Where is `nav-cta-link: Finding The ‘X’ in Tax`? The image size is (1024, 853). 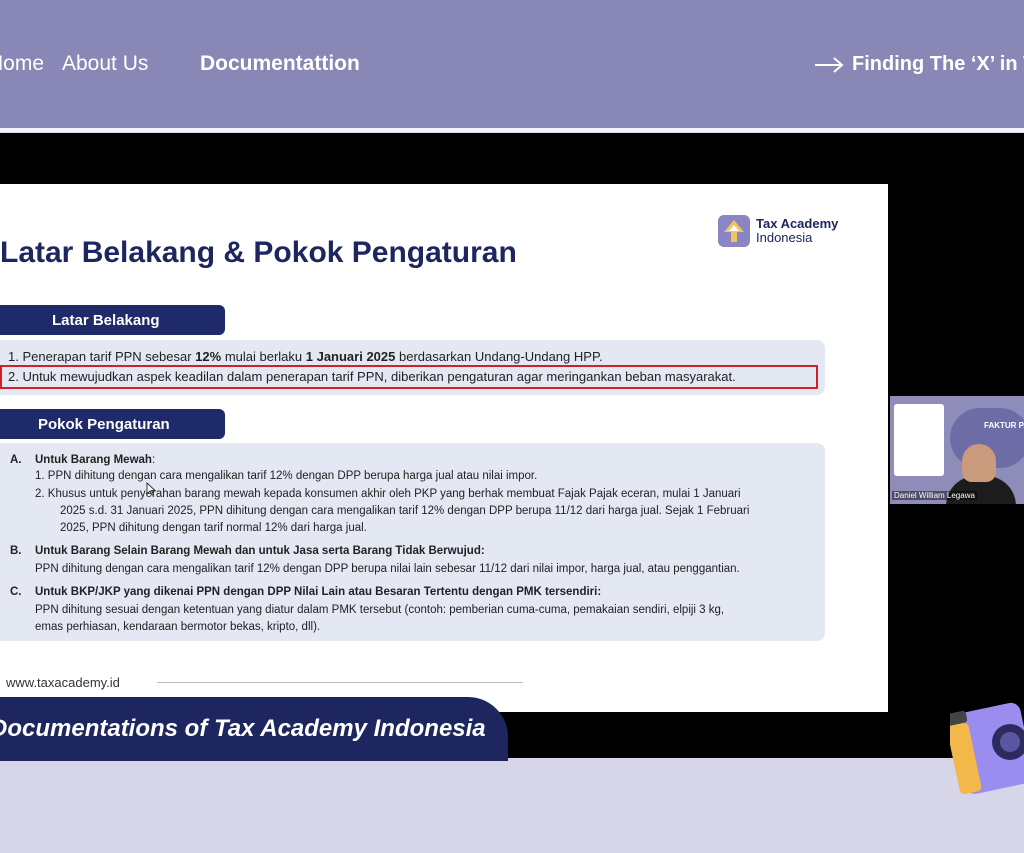
nav-cta-link: Finding The ‘X’ in Tax is located at coordinates (919, 64).